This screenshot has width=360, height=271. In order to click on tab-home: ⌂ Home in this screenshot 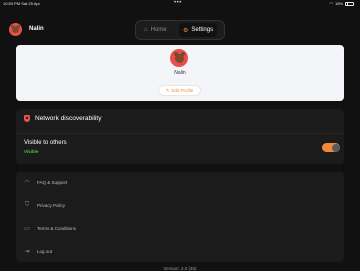, I will do `click(155, 30)`.